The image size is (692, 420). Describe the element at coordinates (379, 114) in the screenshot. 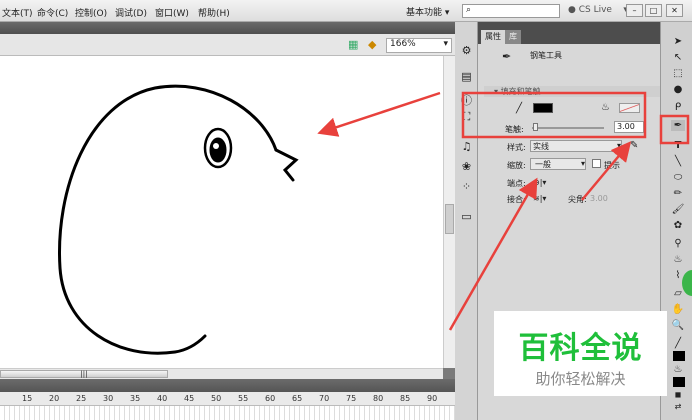

I see `annotation-arrow-bird` at that location.